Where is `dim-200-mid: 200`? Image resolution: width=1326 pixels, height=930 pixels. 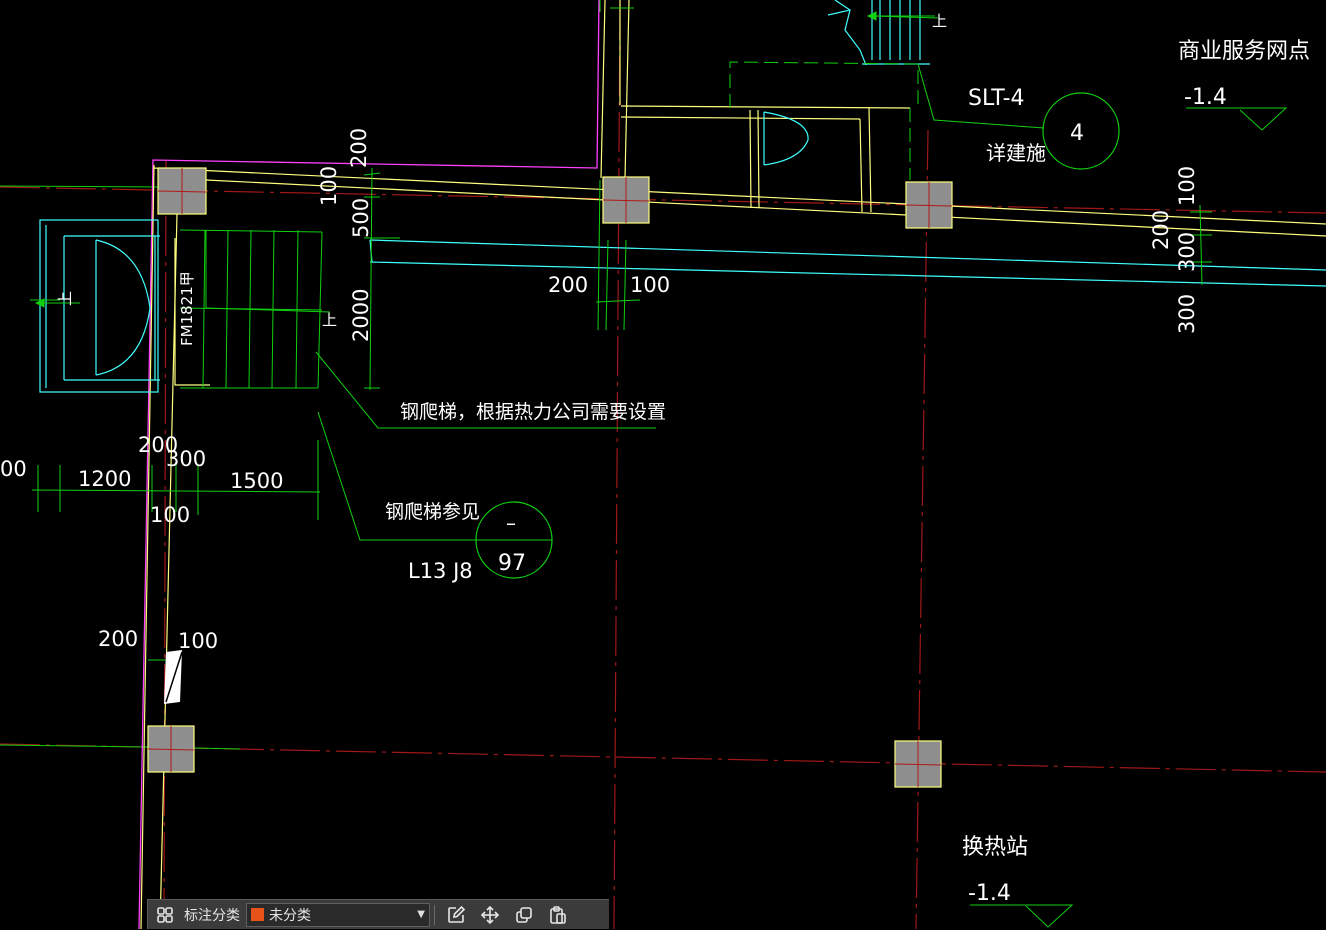
dim-200-mid: 200 is located at coordinates (568, 285).